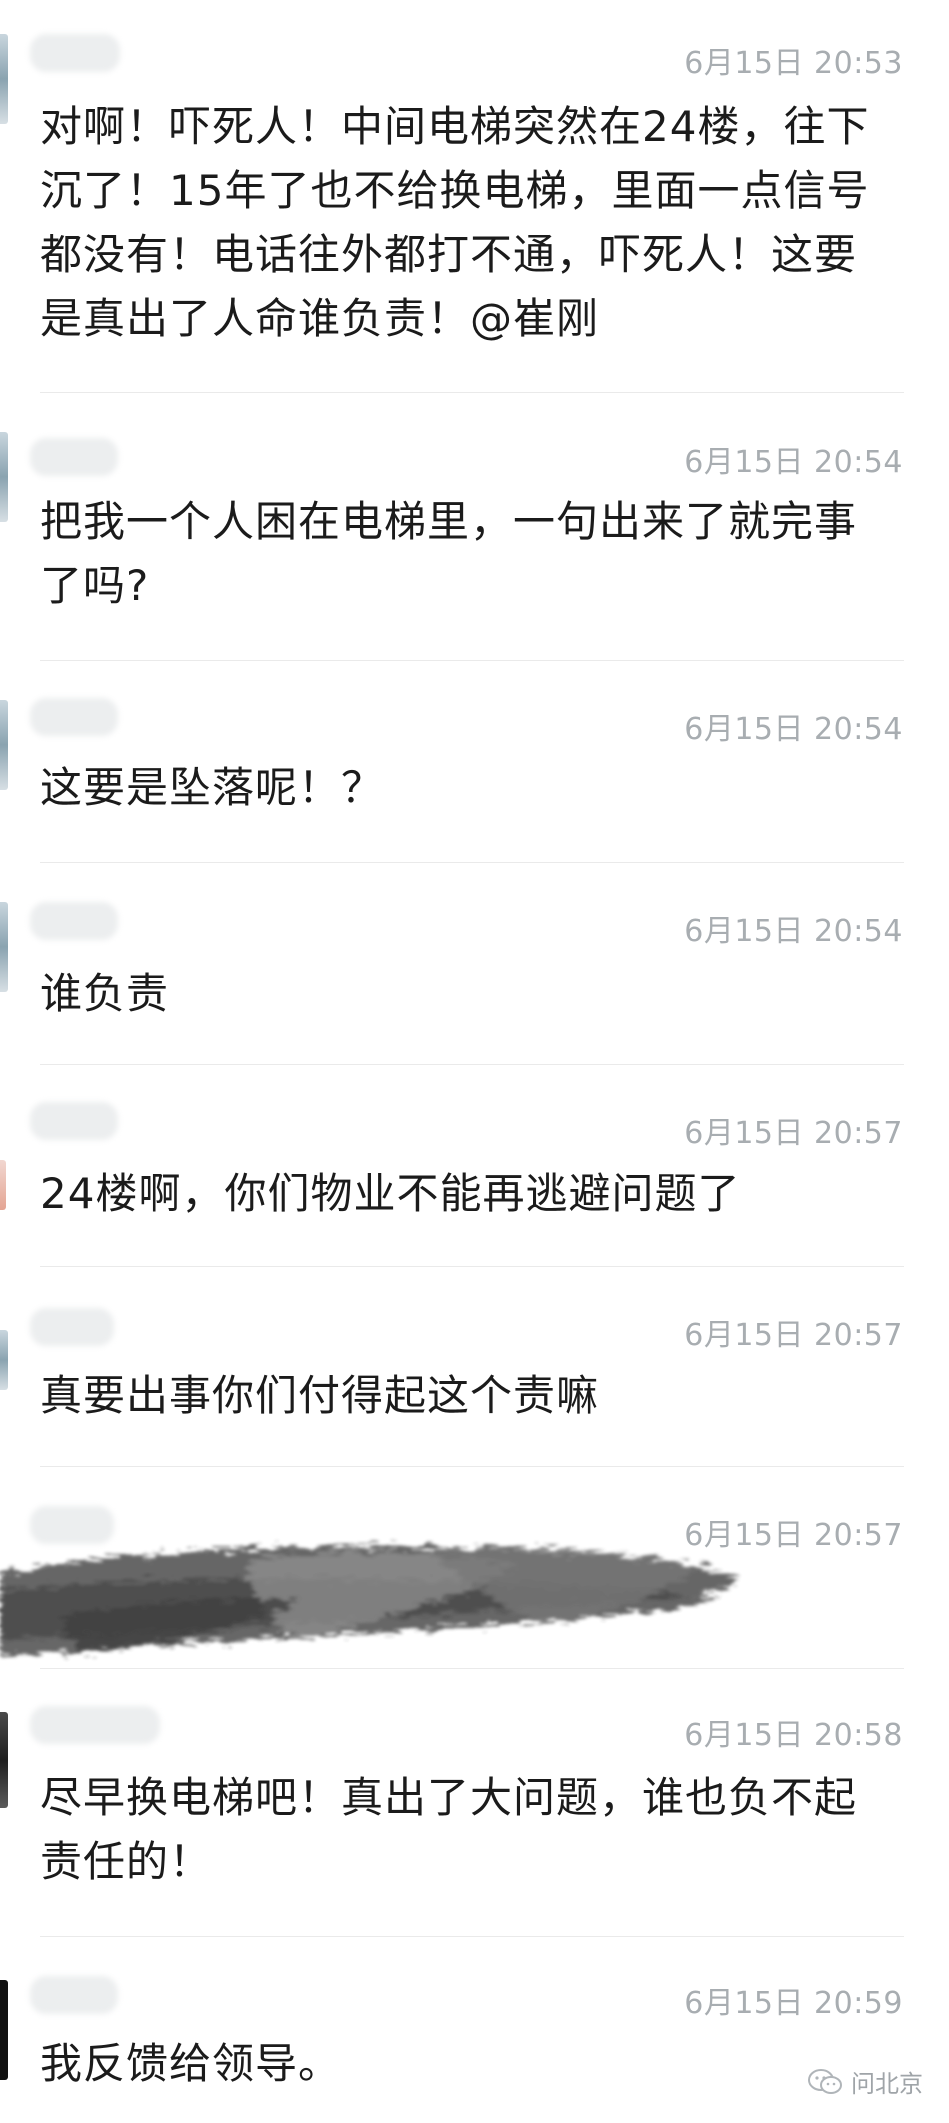 Image resolution: width=949 pixels, height=2123 pixels. What do you see at coordinates (793, 1735) in the screenshot?
I see `comment-time: 6月15日 20:58` at bounding box center [793, 1735].